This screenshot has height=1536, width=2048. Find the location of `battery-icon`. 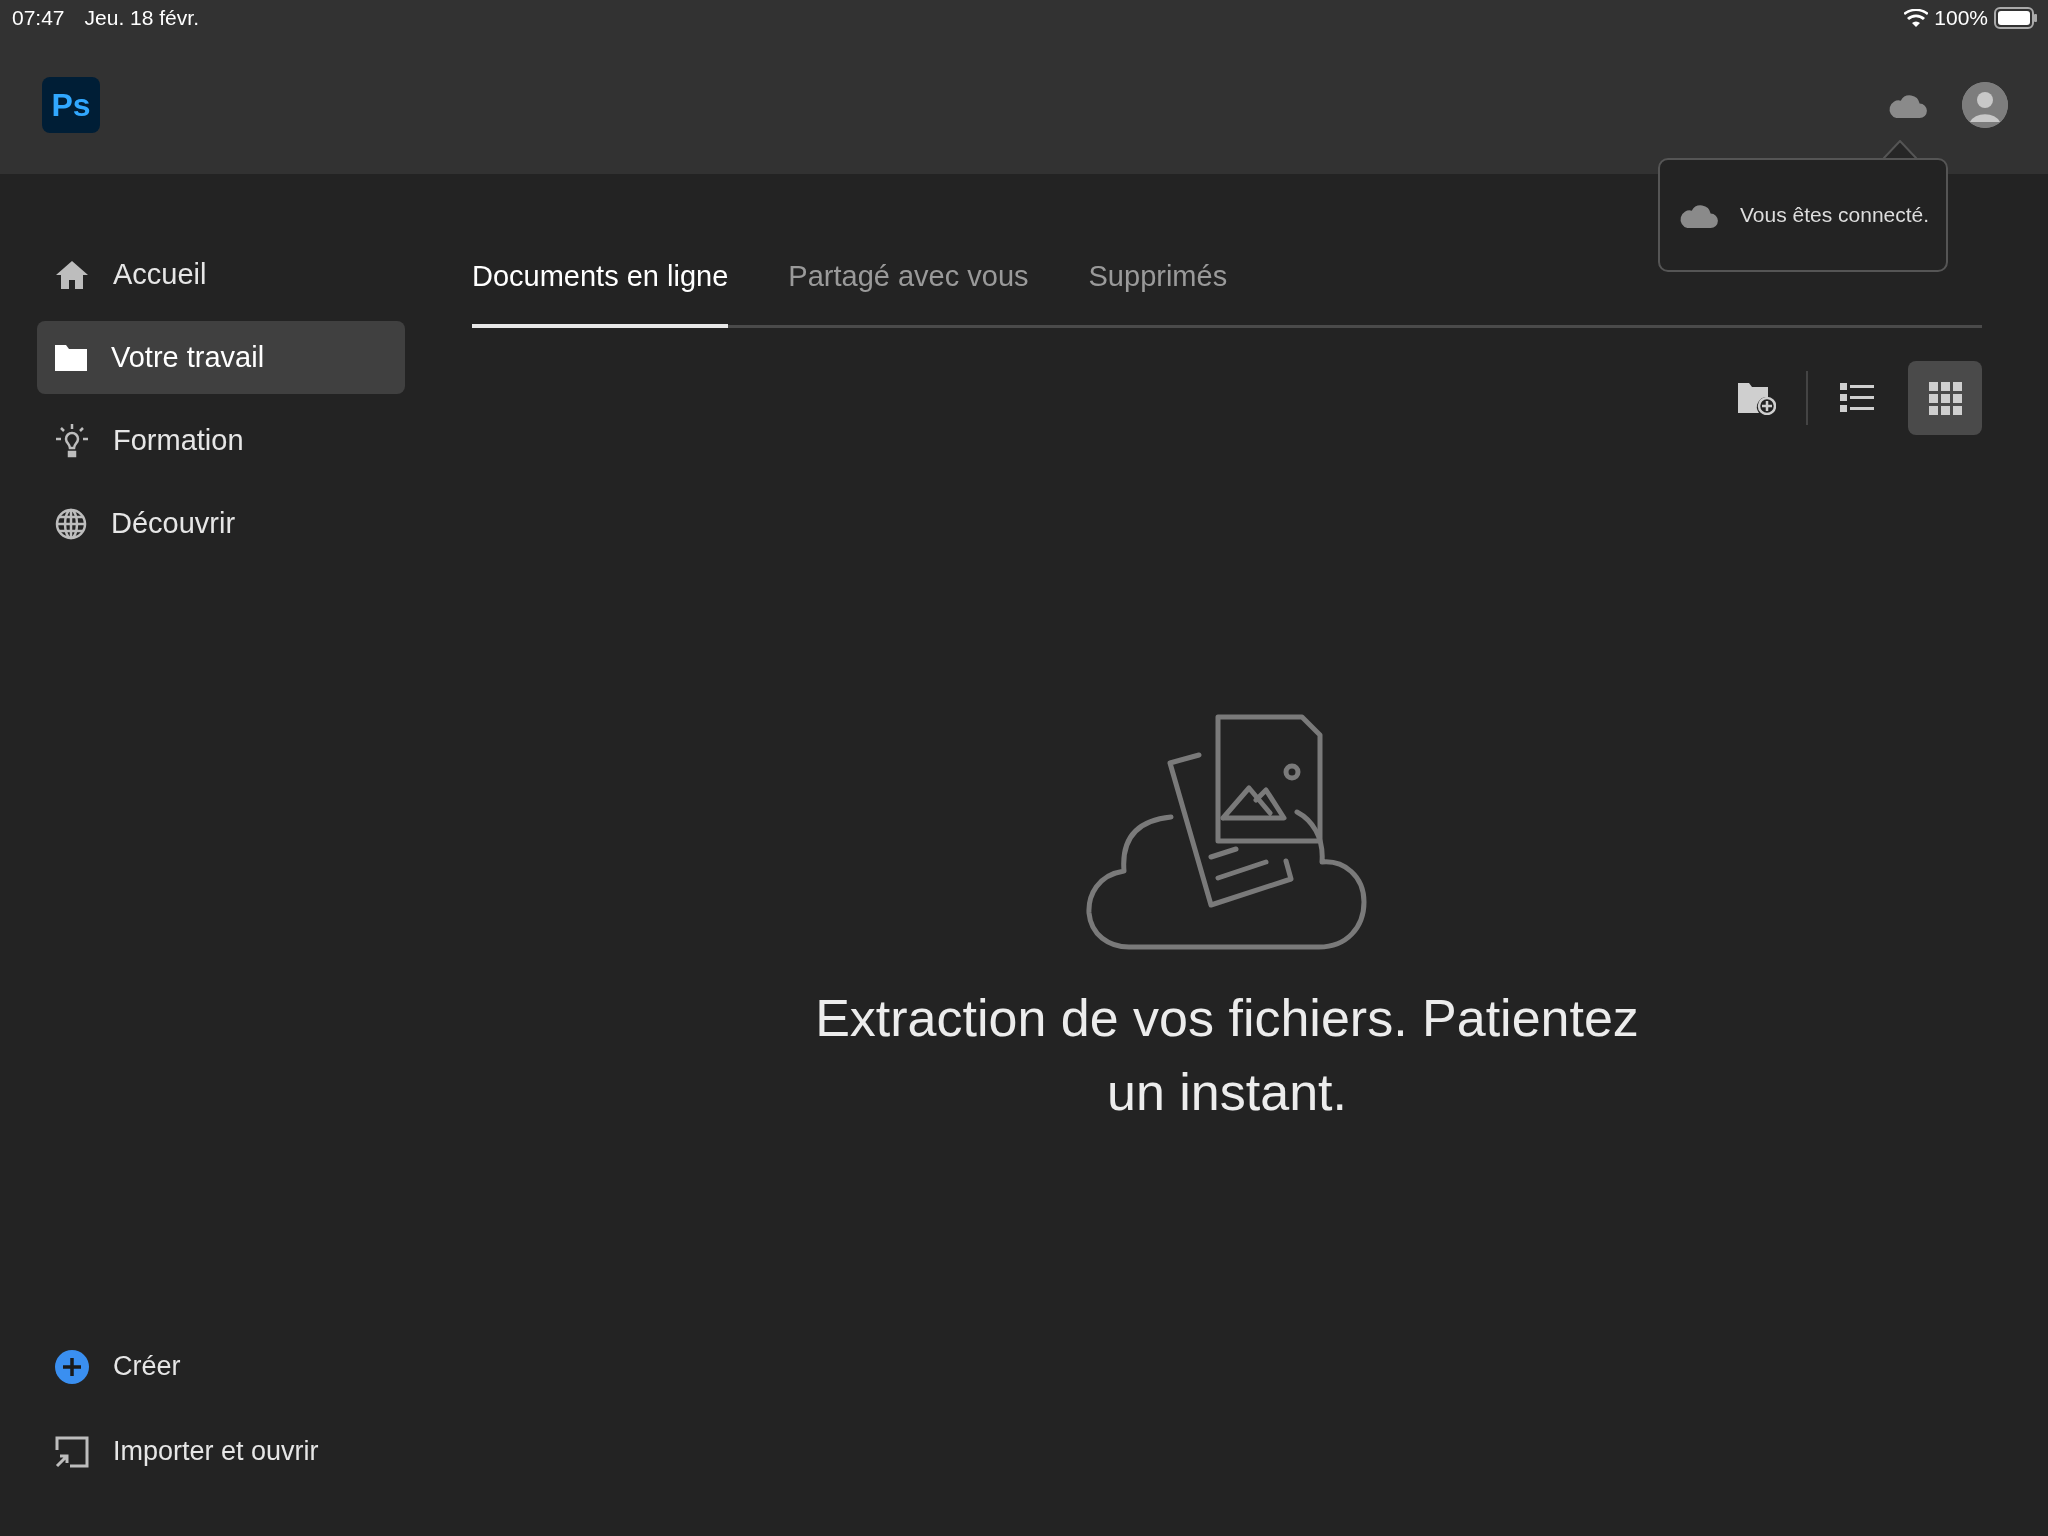

battery-icon is located at coordinates (2016, 18).